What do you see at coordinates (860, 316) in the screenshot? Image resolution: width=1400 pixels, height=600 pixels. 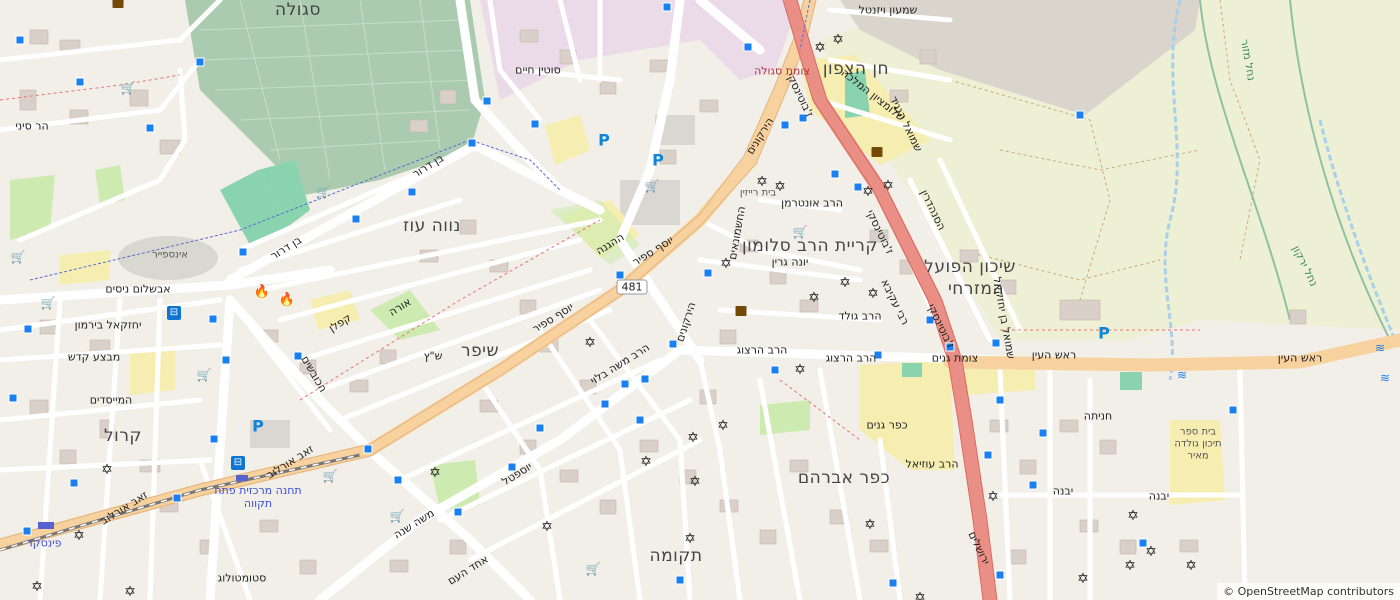 I see `road-label: הרב גולד` at bounding box center [860, 316].